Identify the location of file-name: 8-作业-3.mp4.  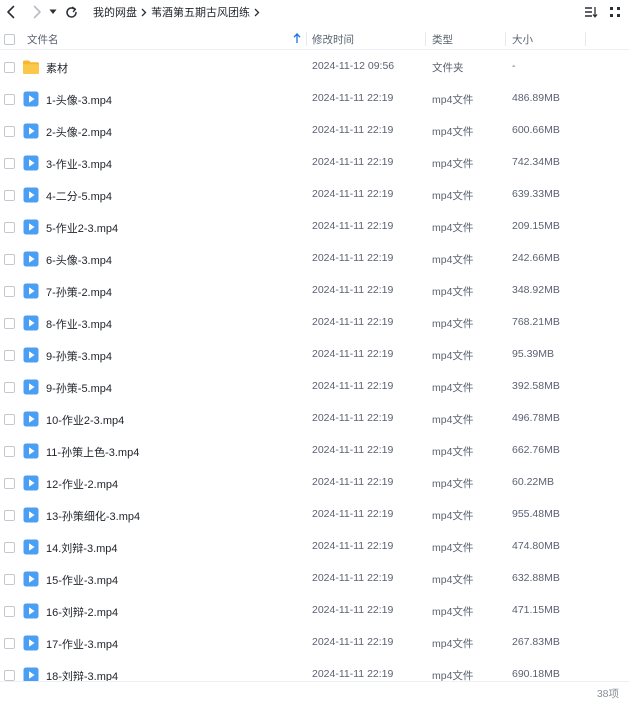
(79, 324).